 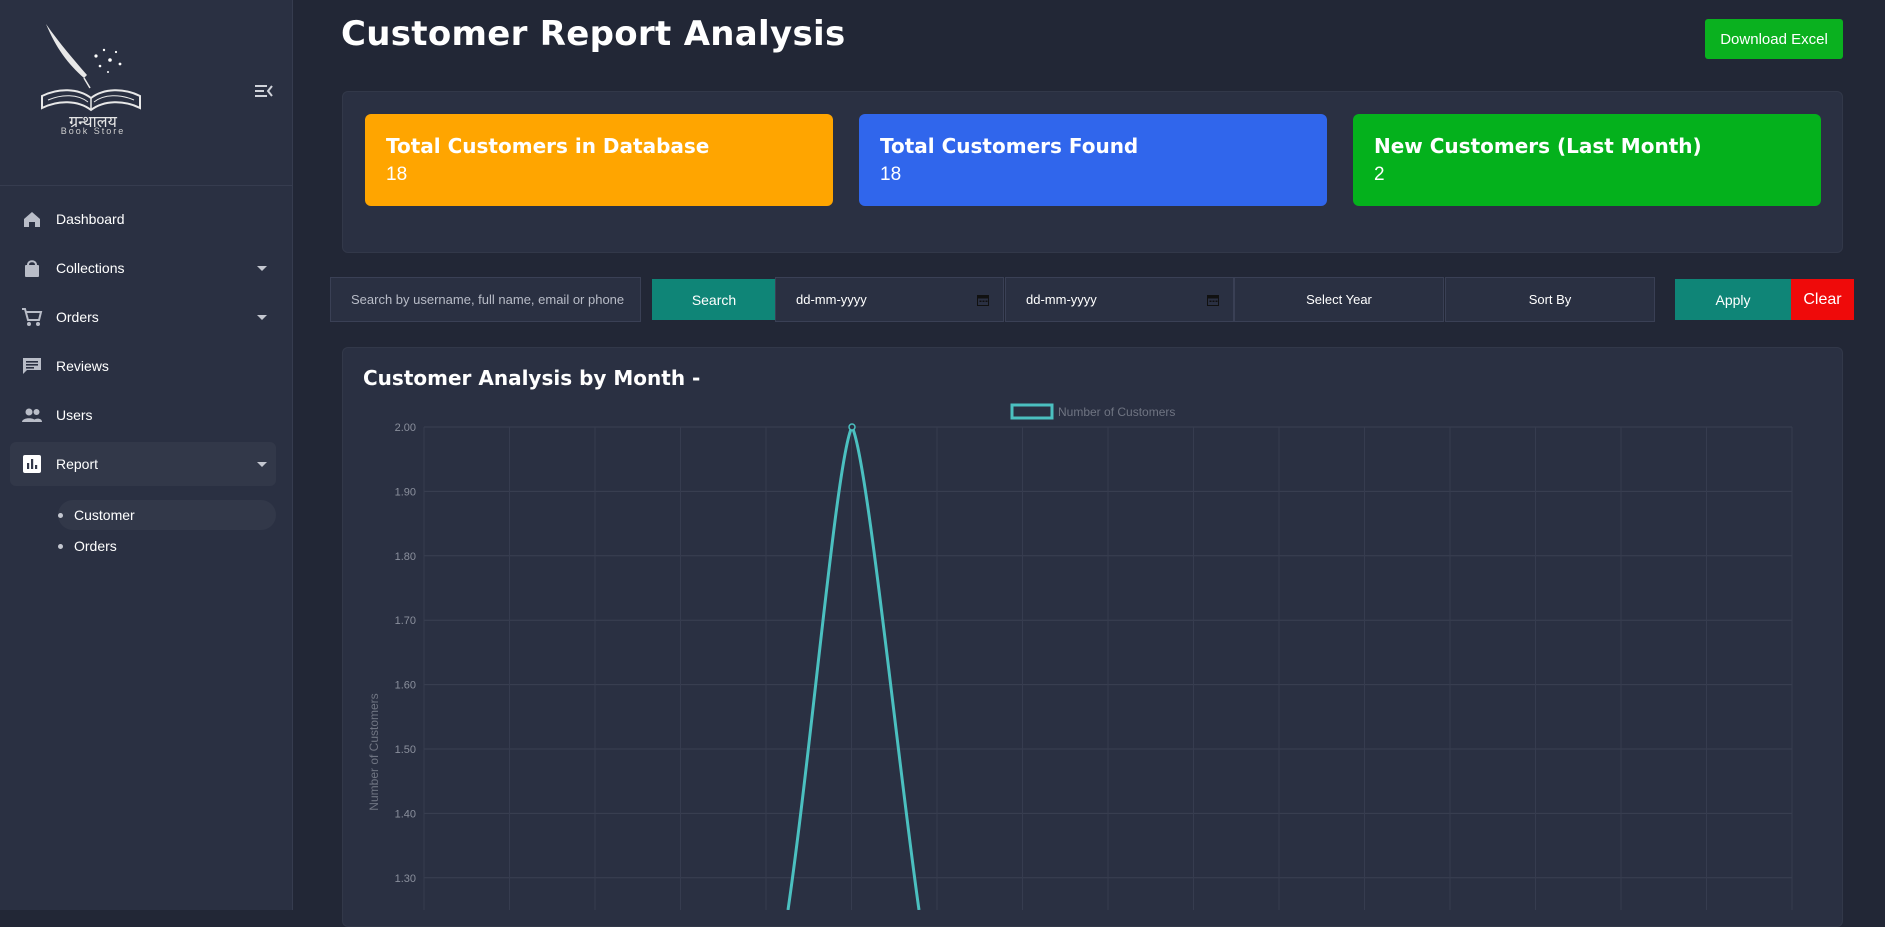 What do you see at coordinates (32, 415) in the screenshot?
I see `people-icon` at bounding box center [32, 415].